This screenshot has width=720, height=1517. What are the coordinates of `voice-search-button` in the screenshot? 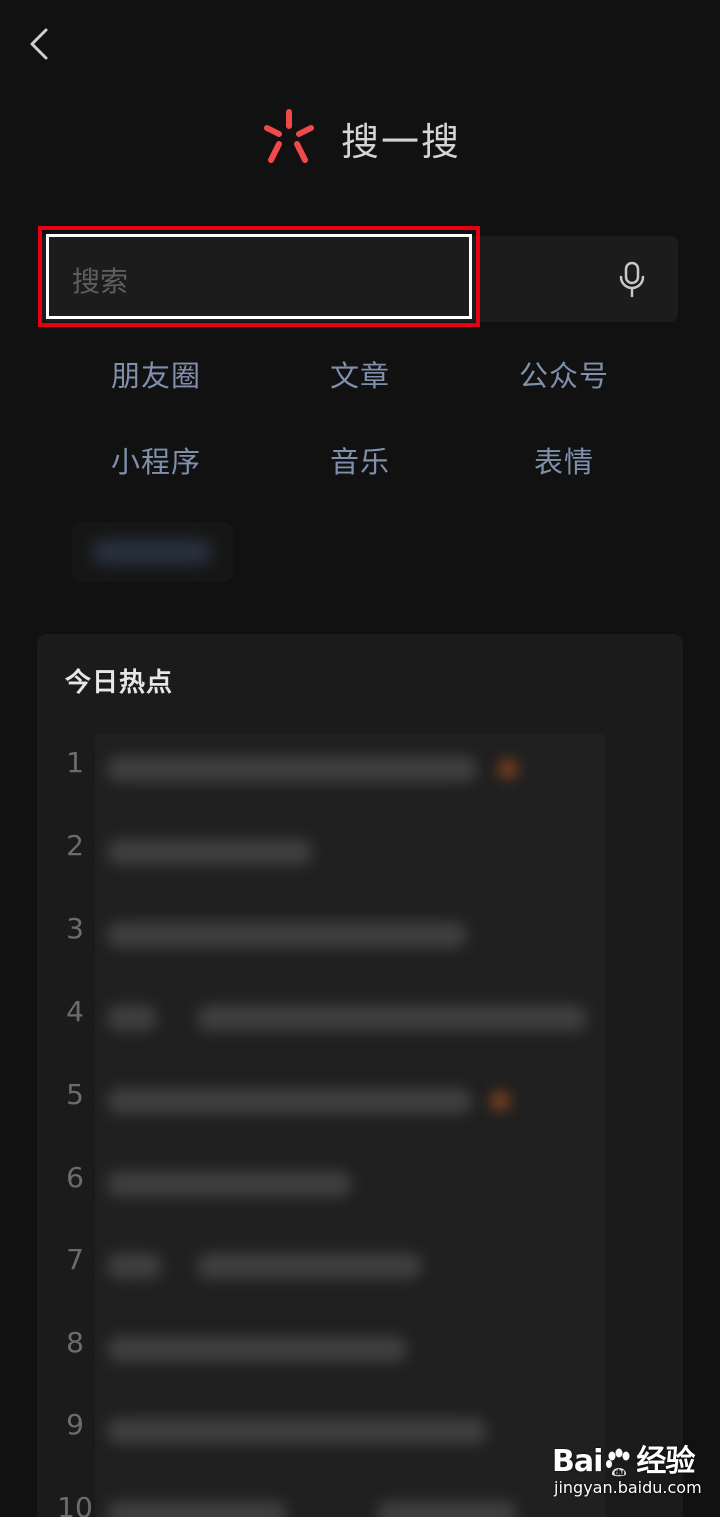 It's located at (632, 280).